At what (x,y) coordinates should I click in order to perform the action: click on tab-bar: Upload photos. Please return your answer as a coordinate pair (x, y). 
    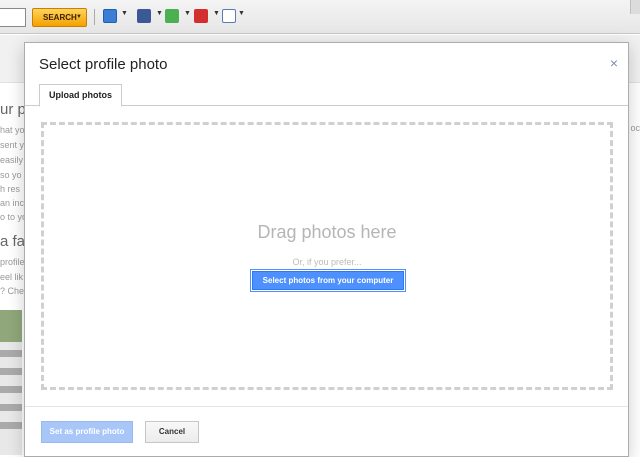
    Looking at the image, I should click on (326, 95).